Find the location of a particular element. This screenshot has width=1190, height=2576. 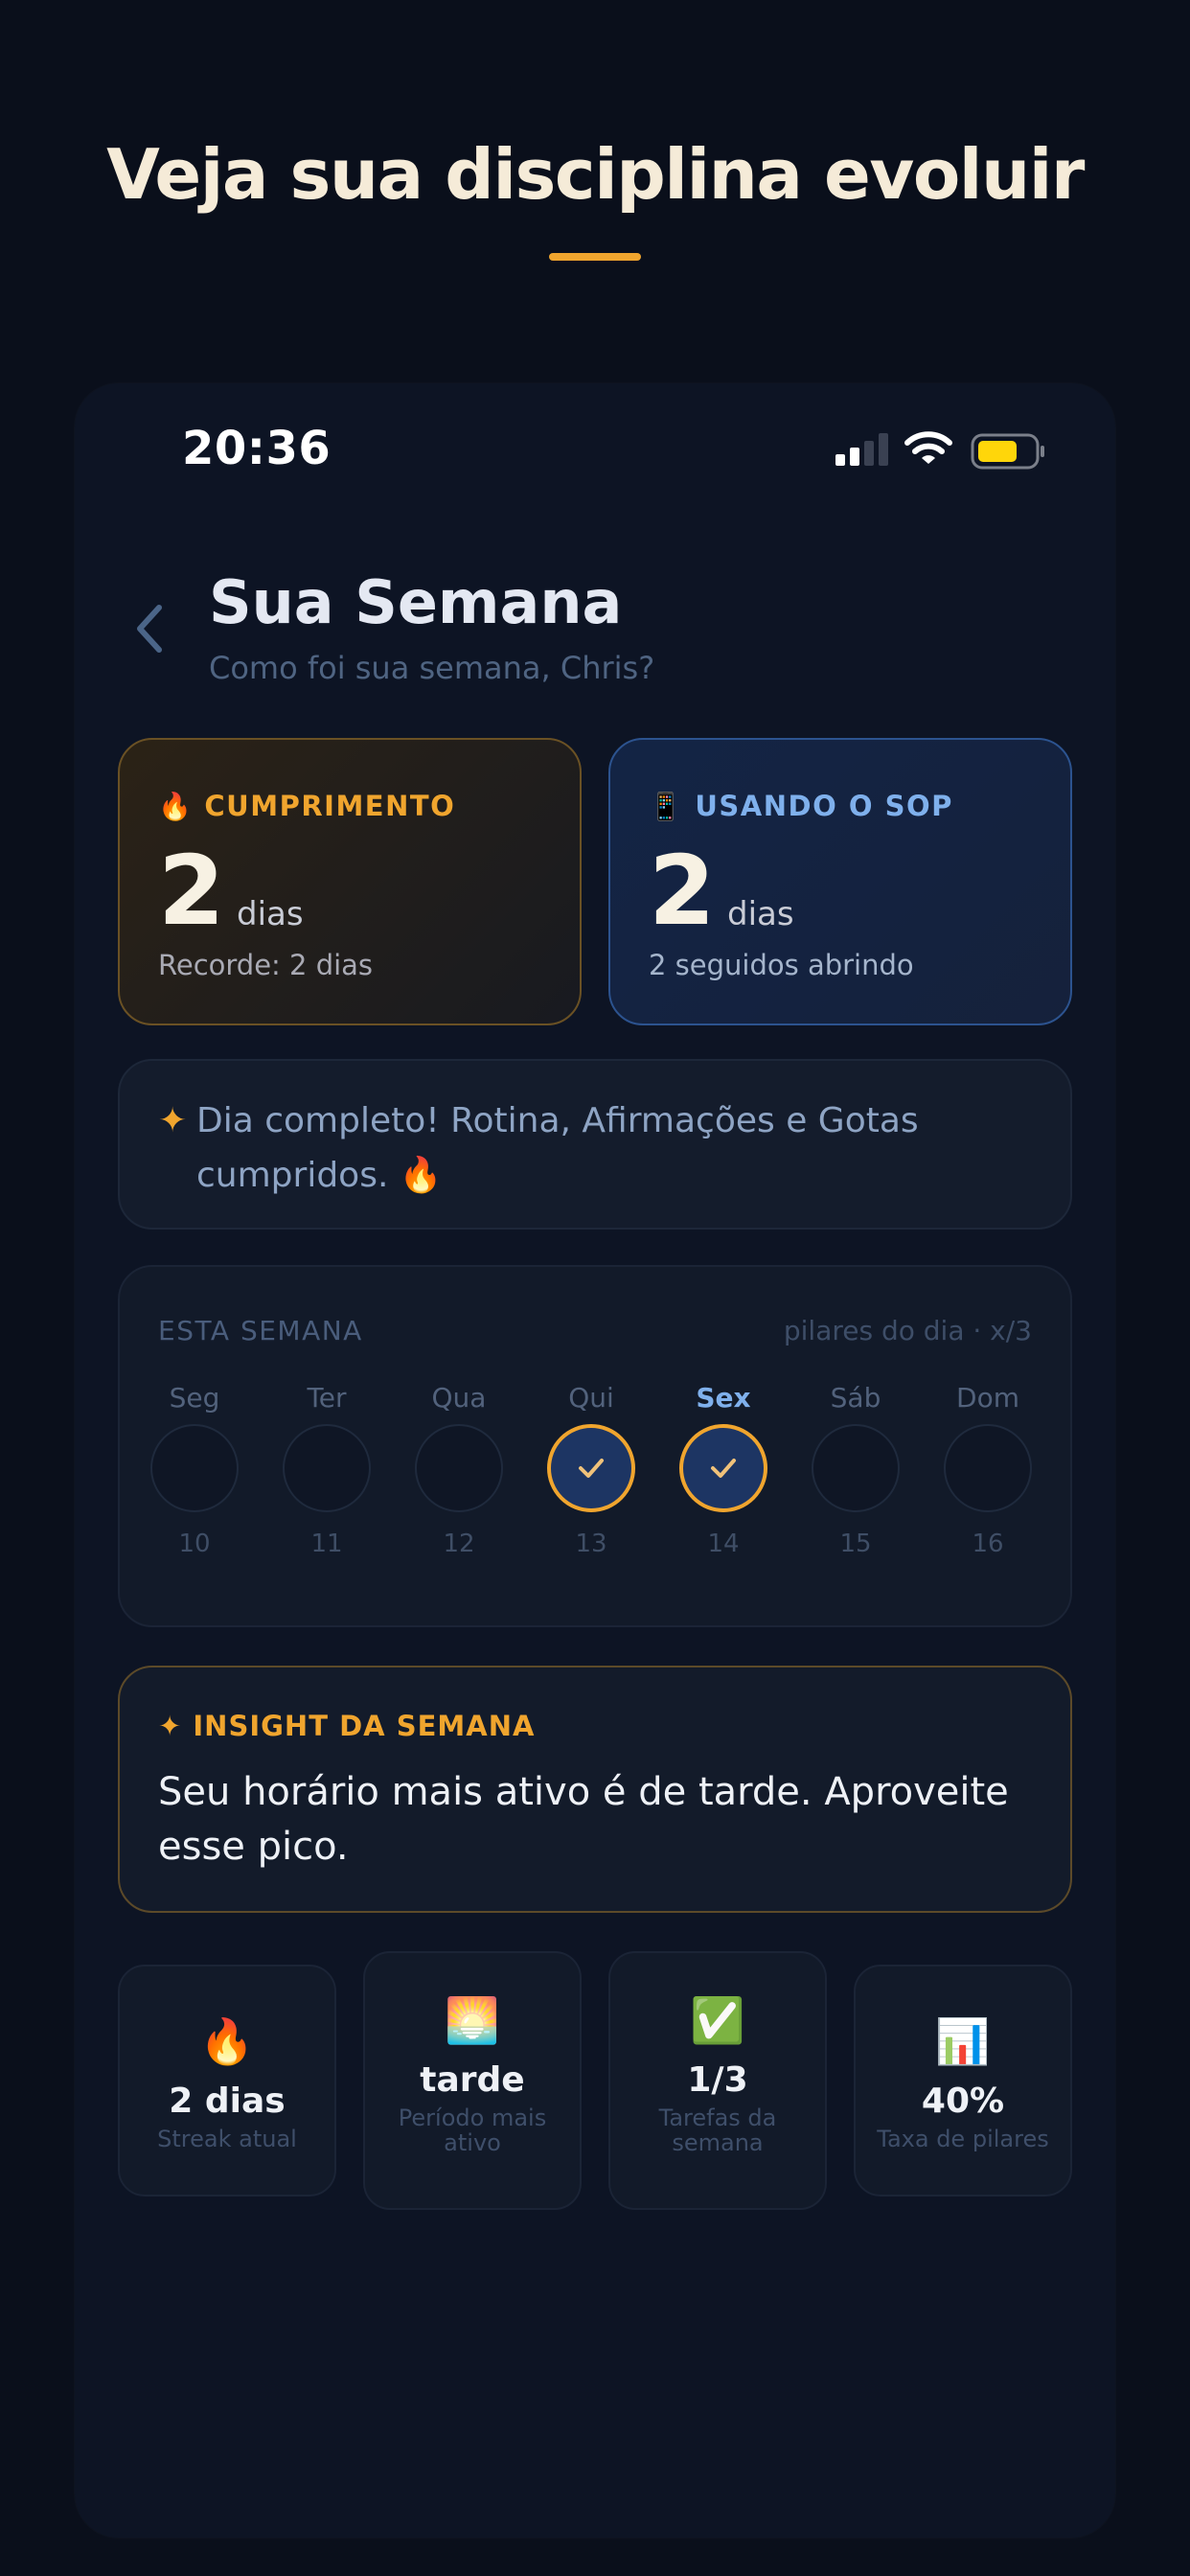

bar-chart-icon: 📊 is located at coordinates (963, 2041).